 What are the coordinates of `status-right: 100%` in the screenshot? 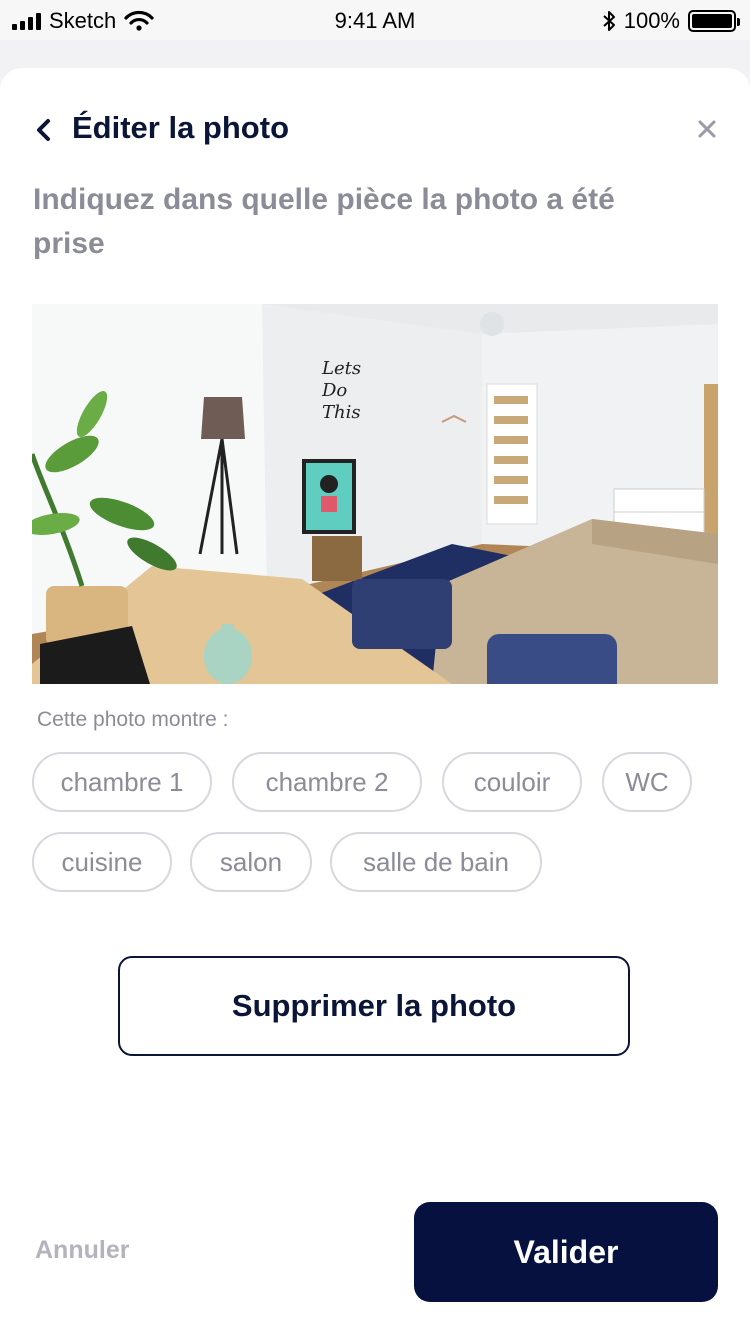 It's located at (671, 21).